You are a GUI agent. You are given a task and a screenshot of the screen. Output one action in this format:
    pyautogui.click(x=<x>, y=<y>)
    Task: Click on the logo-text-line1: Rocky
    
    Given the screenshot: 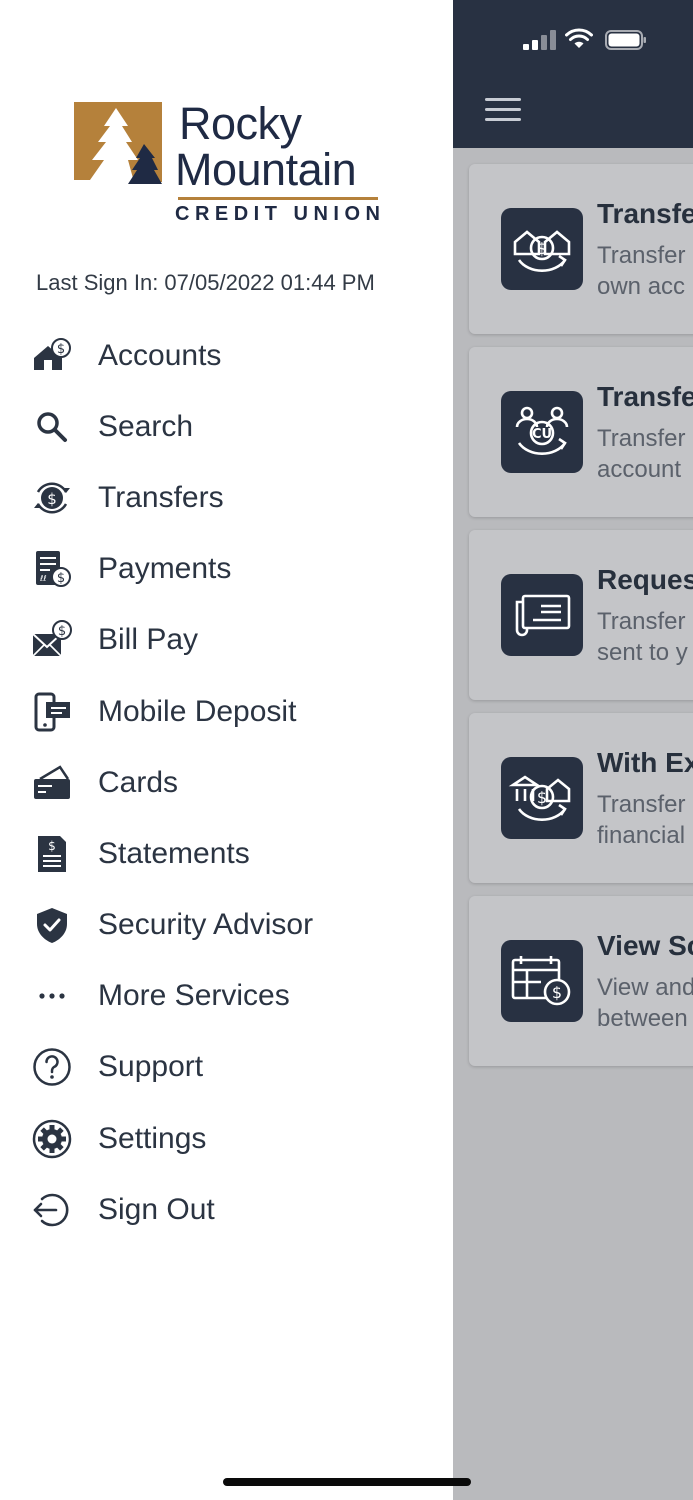 What is the action you would take?
    pyautogui.click(x=240, y=123)
    